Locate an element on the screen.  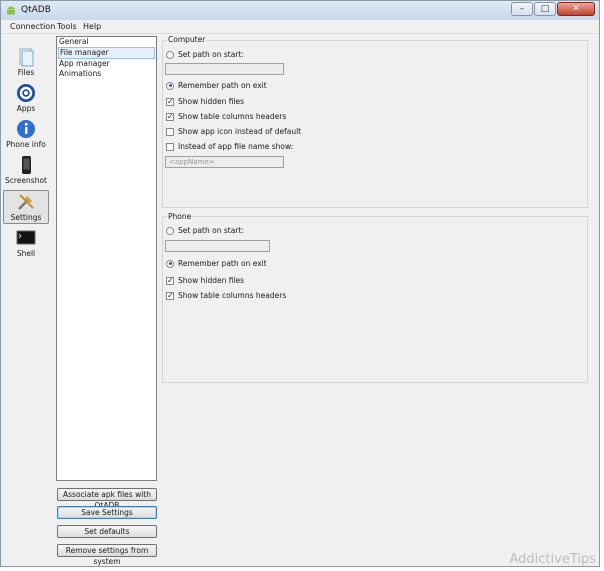
tool-settings: Settings is located at coordinates (26, 207).